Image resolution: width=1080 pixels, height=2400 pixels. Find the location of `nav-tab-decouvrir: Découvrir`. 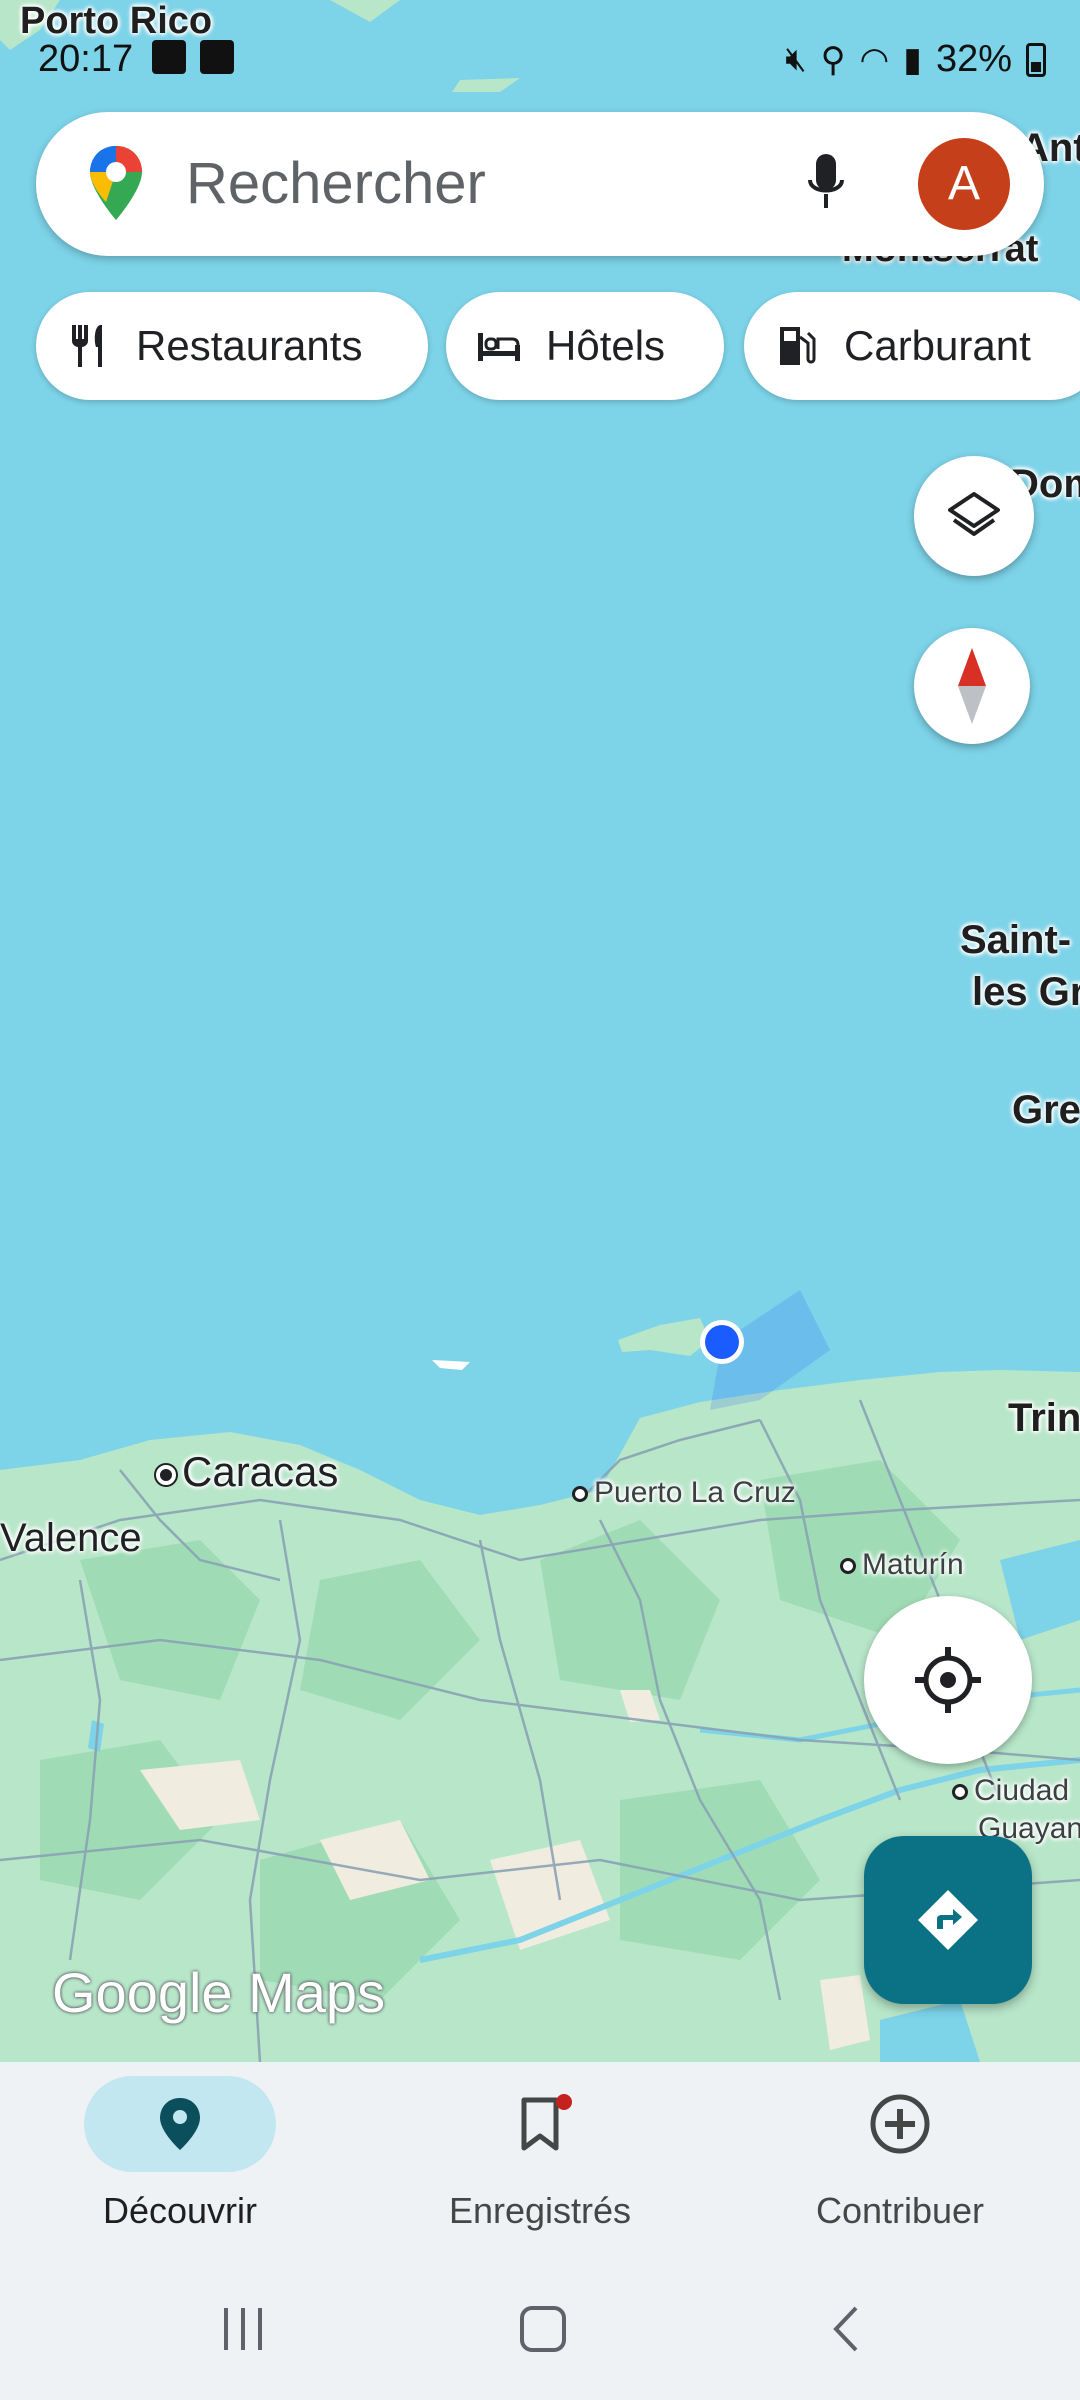

nav-tab-decouvrir: Découvrir is located at coordinates (180, 2154).